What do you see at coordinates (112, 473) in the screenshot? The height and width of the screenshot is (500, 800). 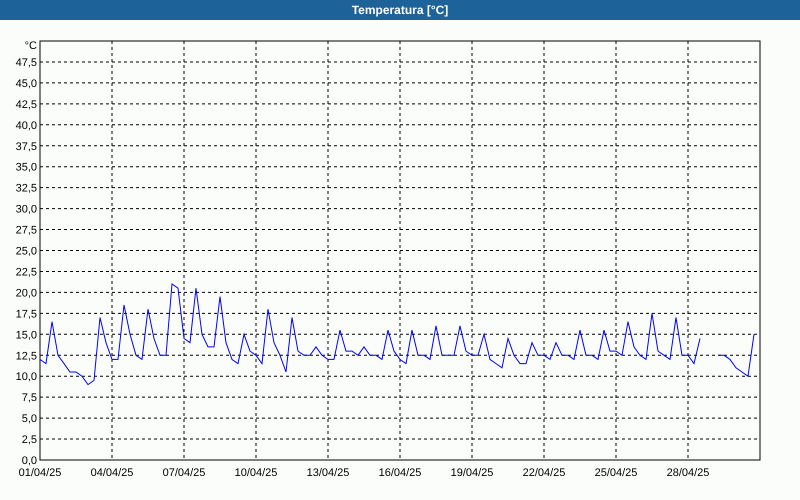 I see `x-tick-label: 04/04/25` at bounding box center [112, 473].